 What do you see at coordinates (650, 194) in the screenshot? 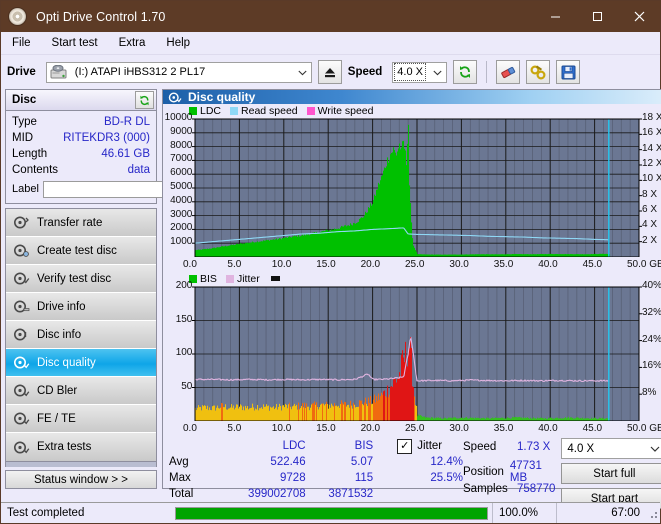
I see `y-axis-right-tick: 8 X` at bounding box center [650, 194].